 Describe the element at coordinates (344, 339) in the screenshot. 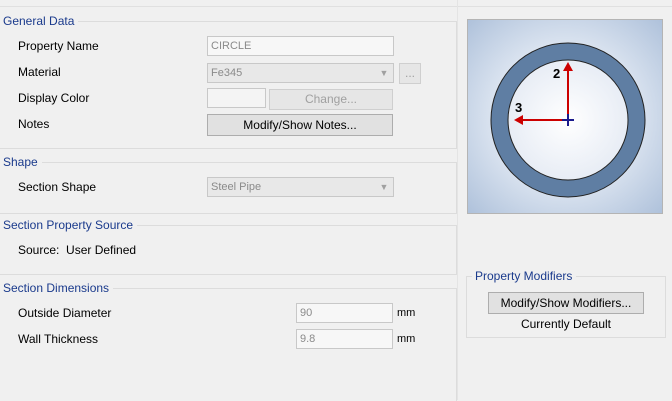

I see `wall-thickness-input: 9.8` at that location.